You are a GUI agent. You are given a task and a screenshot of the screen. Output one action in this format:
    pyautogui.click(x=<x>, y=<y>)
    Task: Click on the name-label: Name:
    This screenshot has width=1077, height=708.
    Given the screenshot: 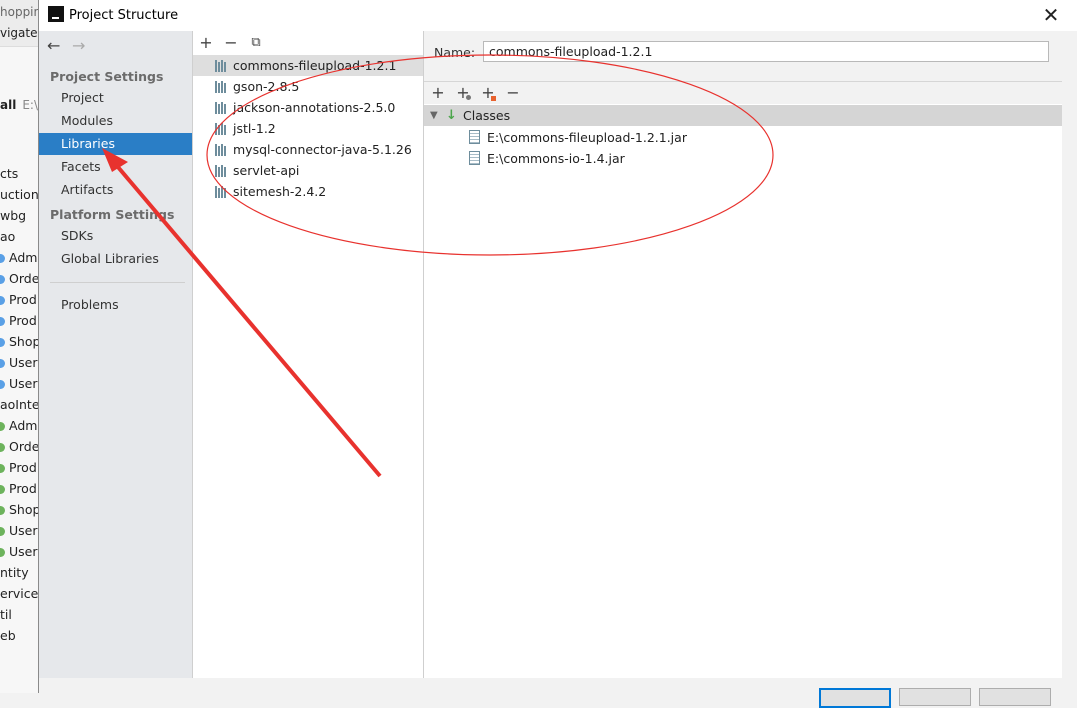 What is the action you would take?
    pyautogui.click(x=455, y=52)
    